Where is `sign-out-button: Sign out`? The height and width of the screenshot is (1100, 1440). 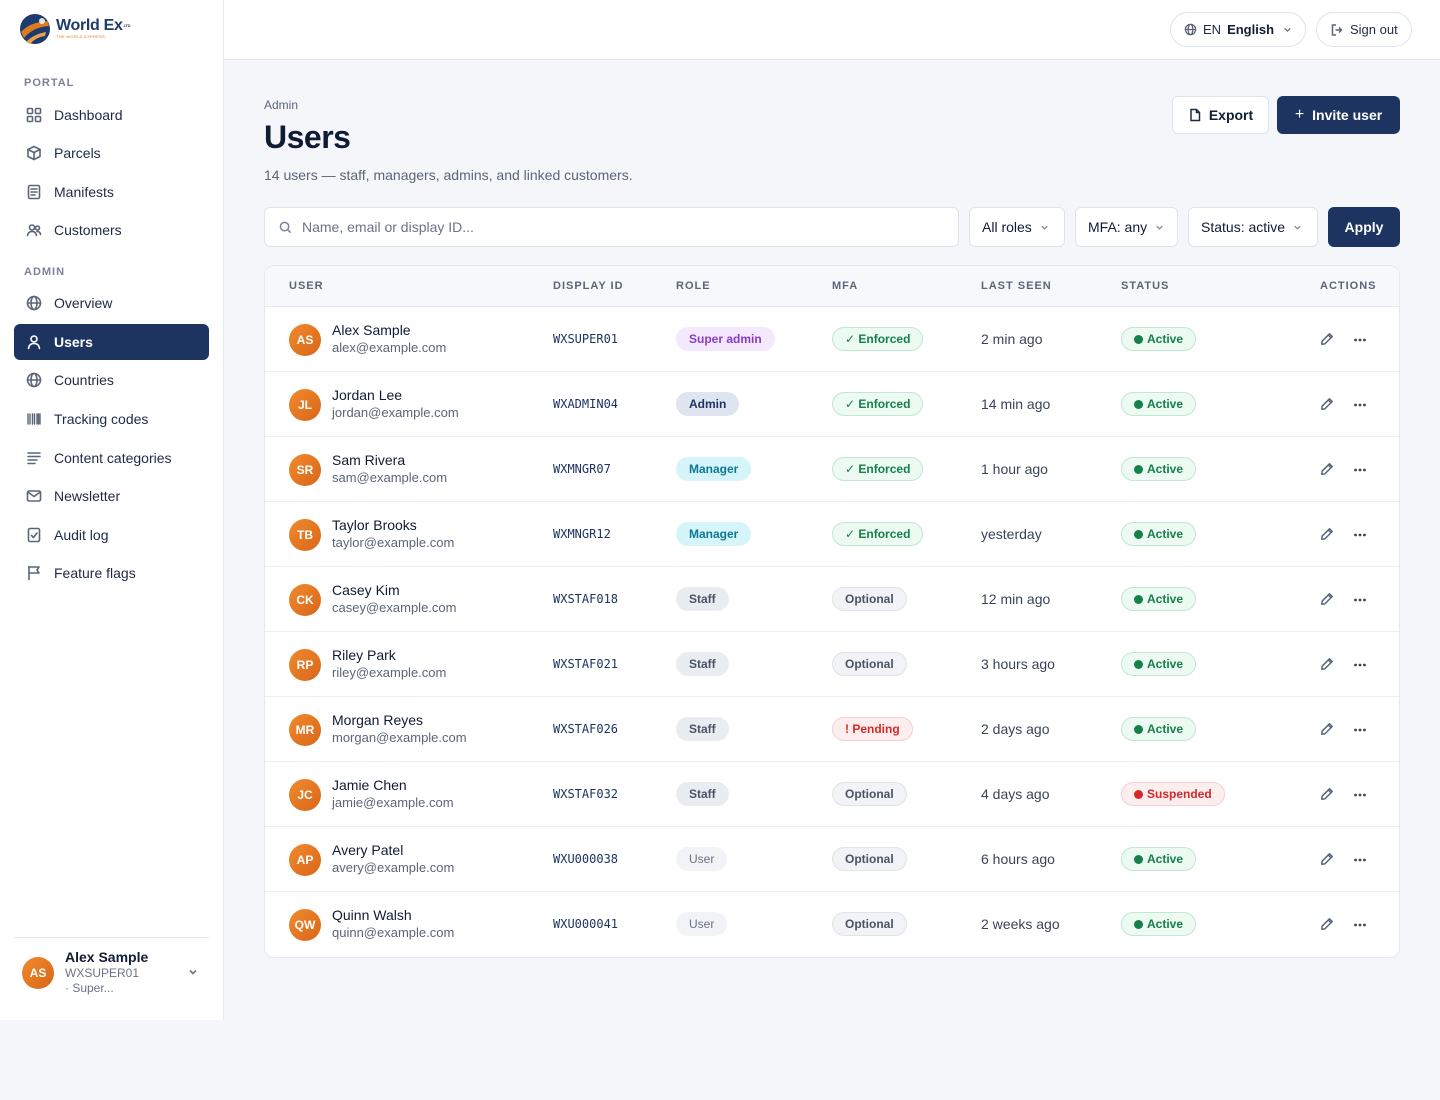
sign-out-button: Sign out is located at coordinates (1364, 29).